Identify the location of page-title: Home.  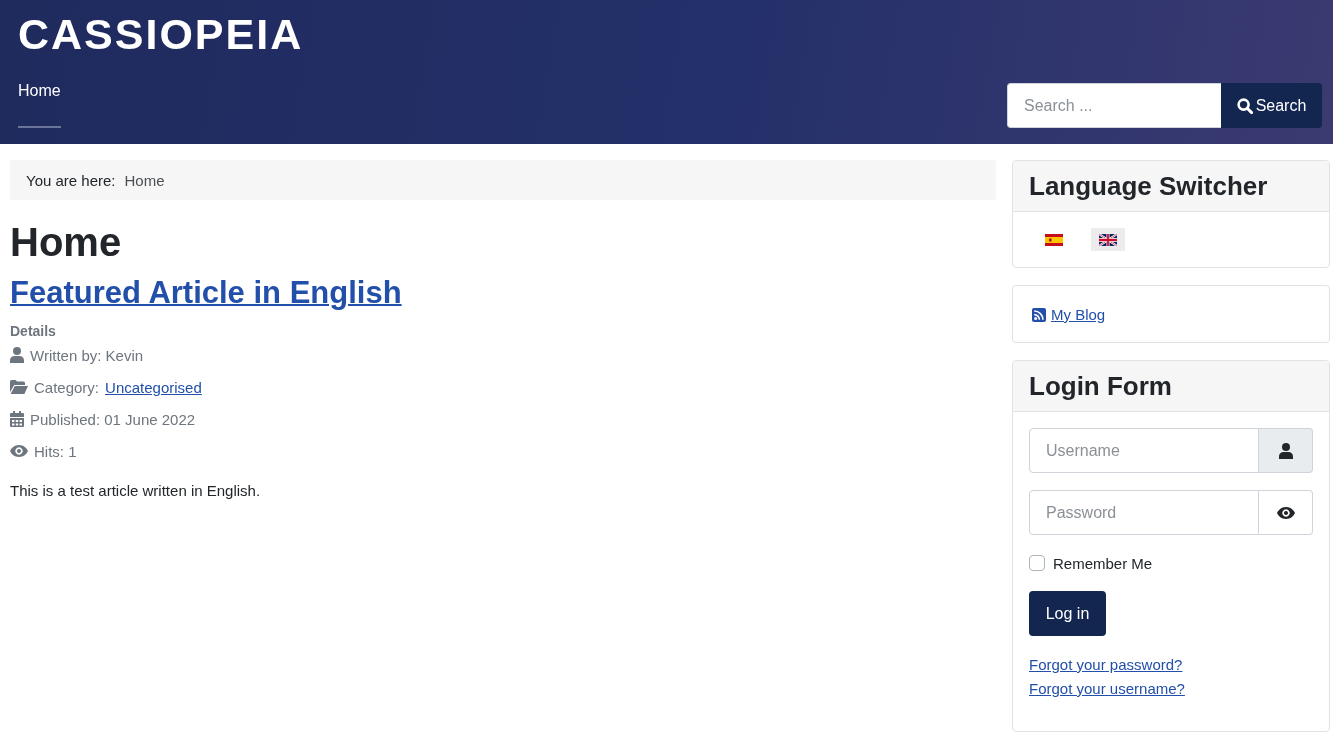
(66, 242).